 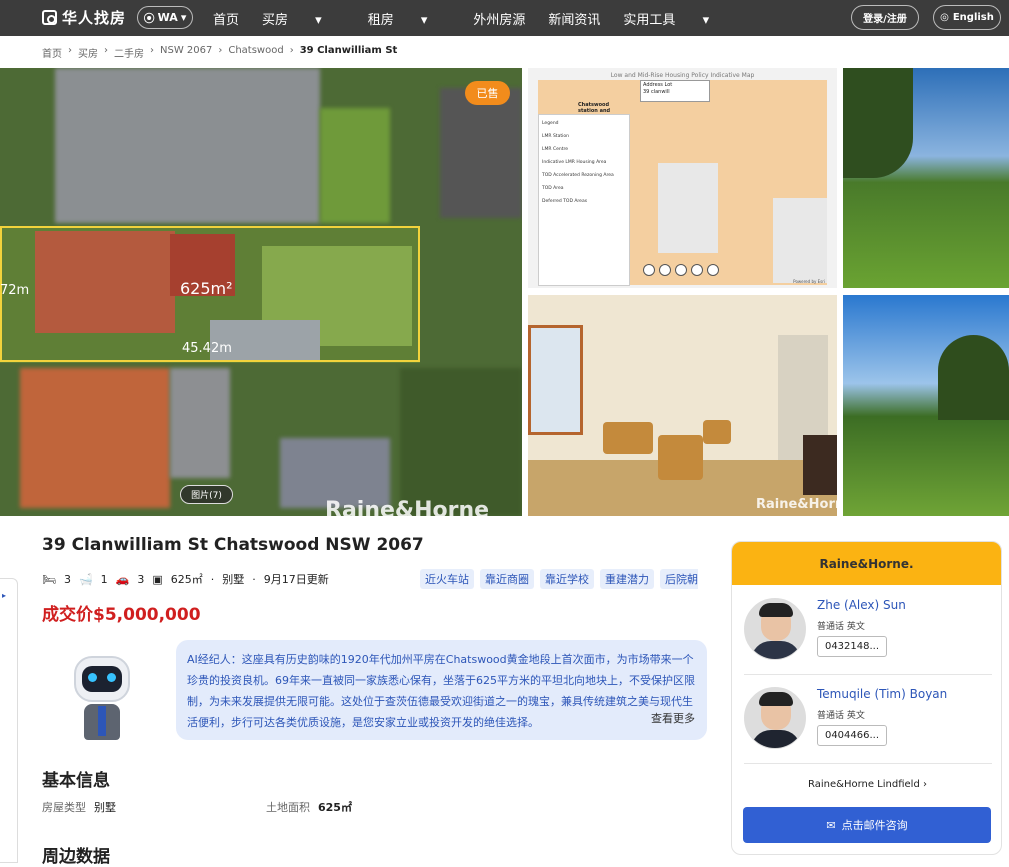 What do you see at coordinates (567, 579) in the screenshot?
I see `tag: 靠近学校` at bounding box center [567, 579].